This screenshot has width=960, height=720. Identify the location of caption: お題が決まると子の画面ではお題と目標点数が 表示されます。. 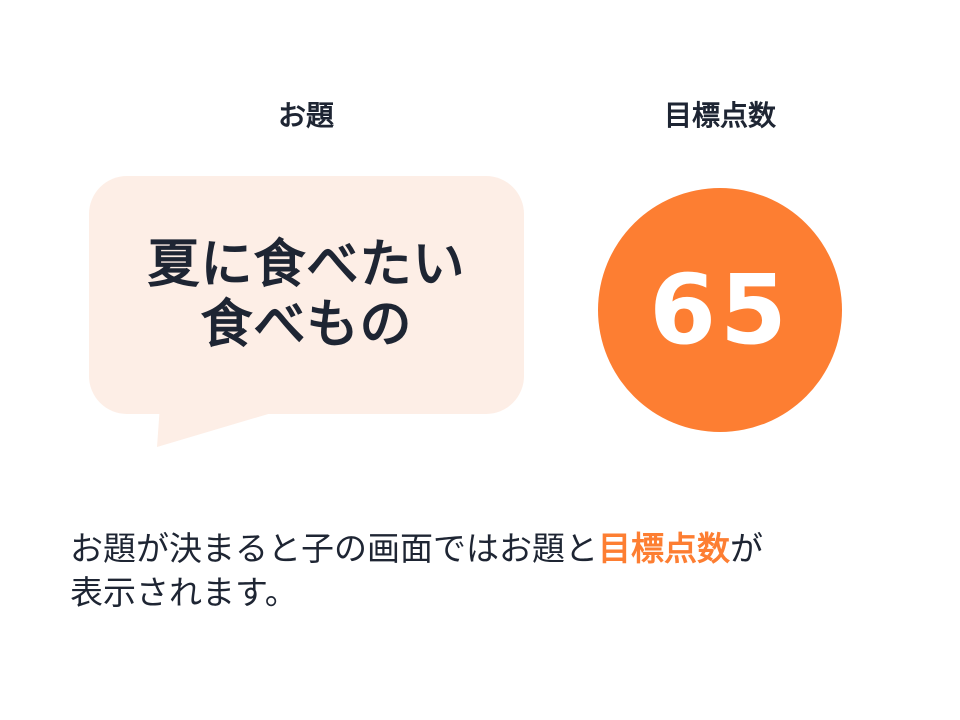
(485, 571).